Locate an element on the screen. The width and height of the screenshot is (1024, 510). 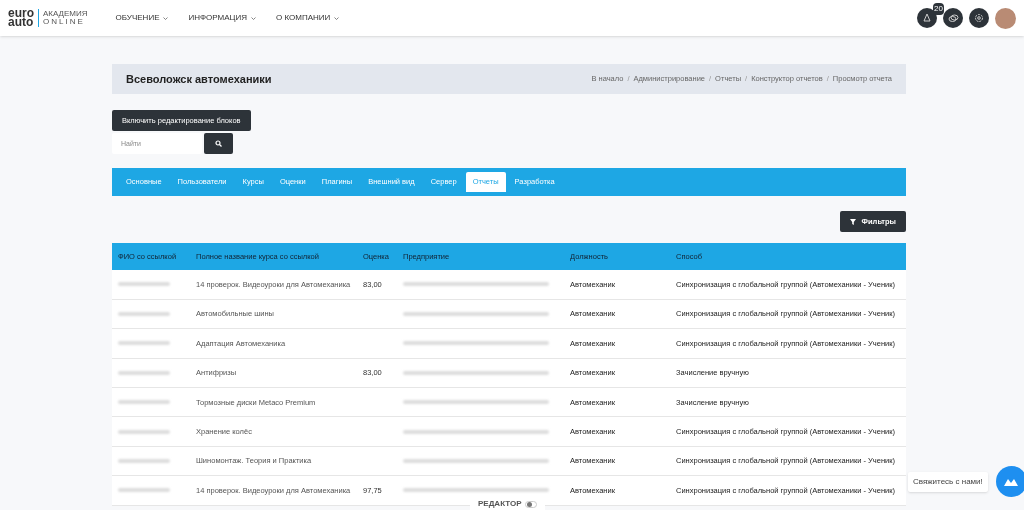
messages-button is located at coordinates (953, 18).